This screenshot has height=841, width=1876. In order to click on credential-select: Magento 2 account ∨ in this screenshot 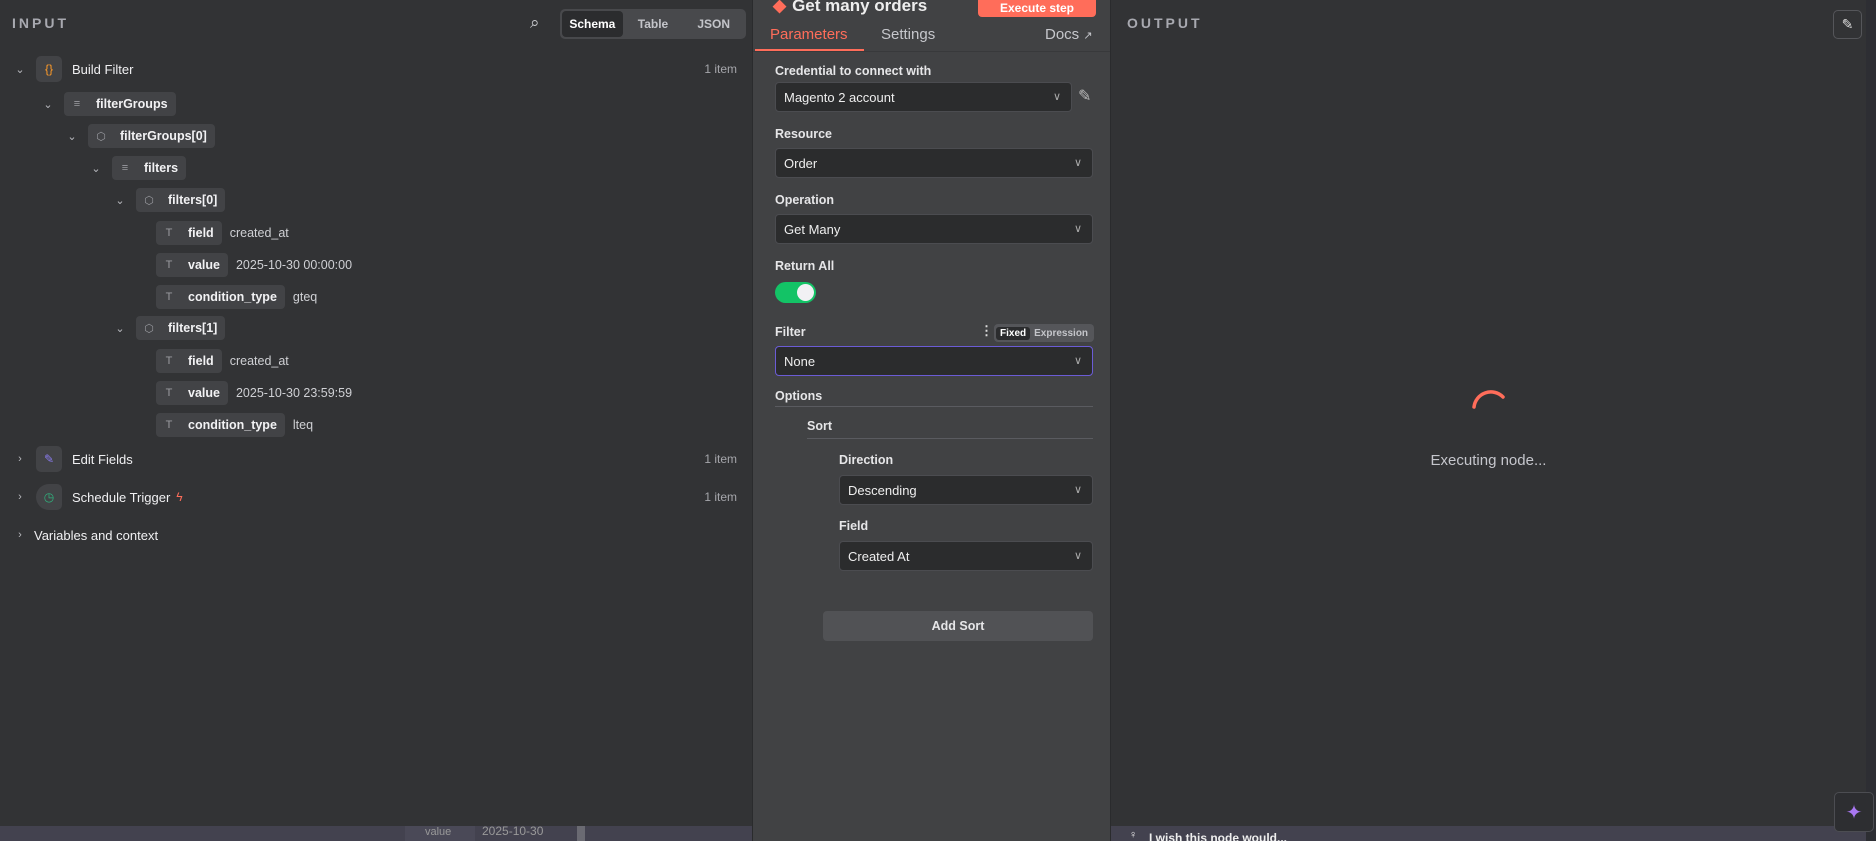, I will do `click(923, 97)`.